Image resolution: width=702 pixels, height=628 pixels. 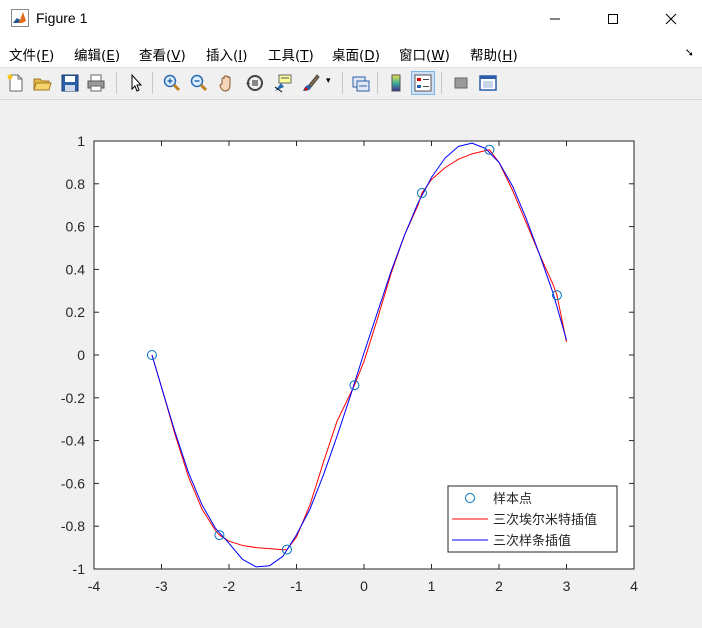 What do you see at coordinates (70, 83) in the screenshot?
I see `save-icon` at bounding box center [70, 83].